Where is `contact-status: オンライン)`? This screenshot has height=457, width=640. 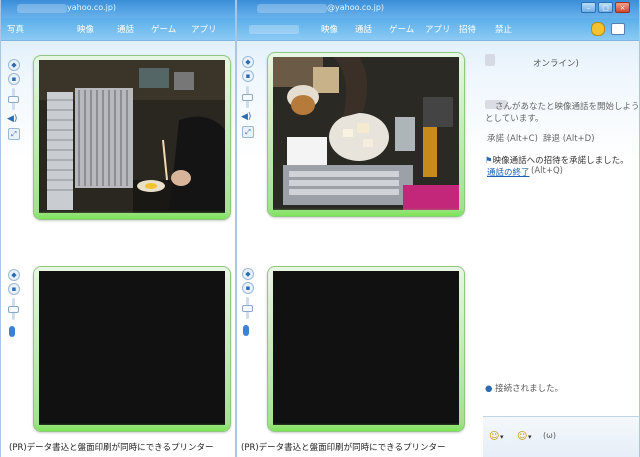
contact-status: オンライン) is located at coordinates (556, 64).